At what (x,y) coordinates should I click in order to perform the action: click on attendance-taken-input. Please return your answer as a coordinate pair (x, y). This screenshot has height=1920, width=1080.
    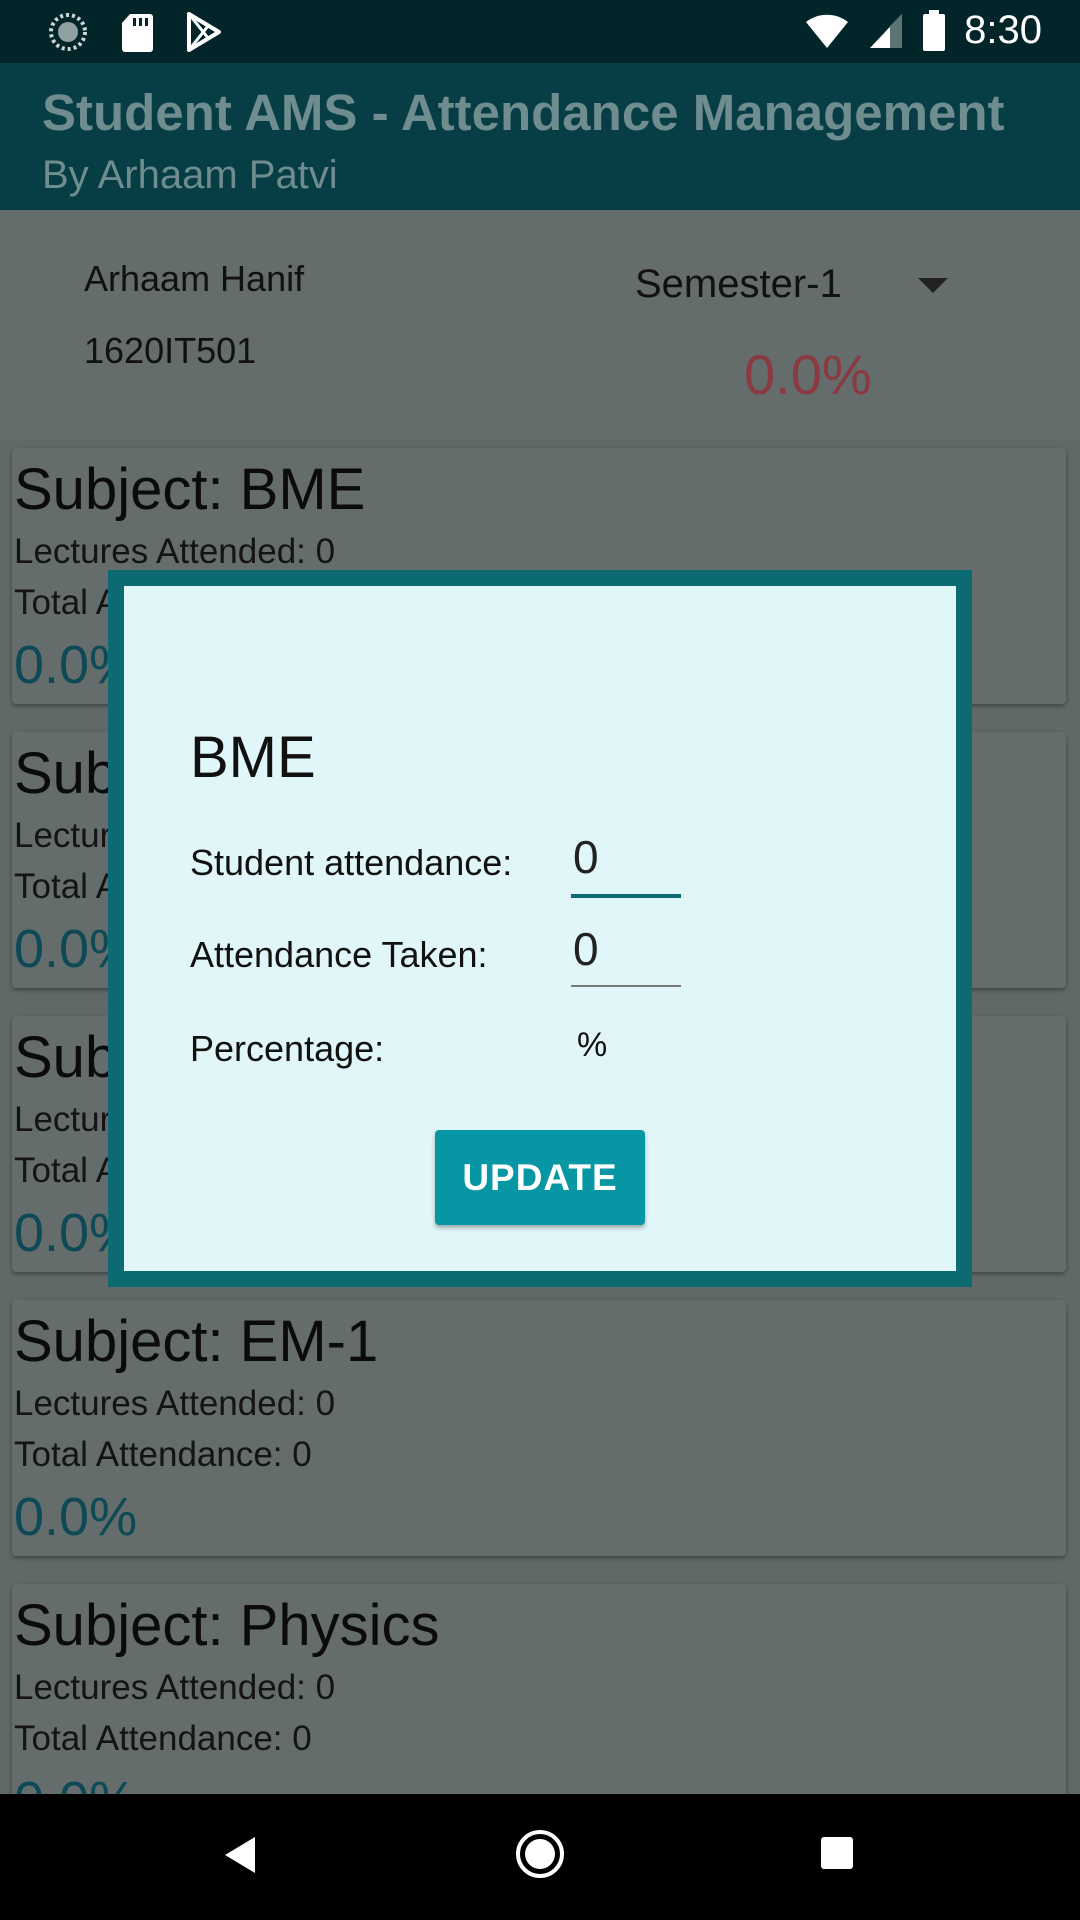
    Looking at the image, I should click on (626, 949).